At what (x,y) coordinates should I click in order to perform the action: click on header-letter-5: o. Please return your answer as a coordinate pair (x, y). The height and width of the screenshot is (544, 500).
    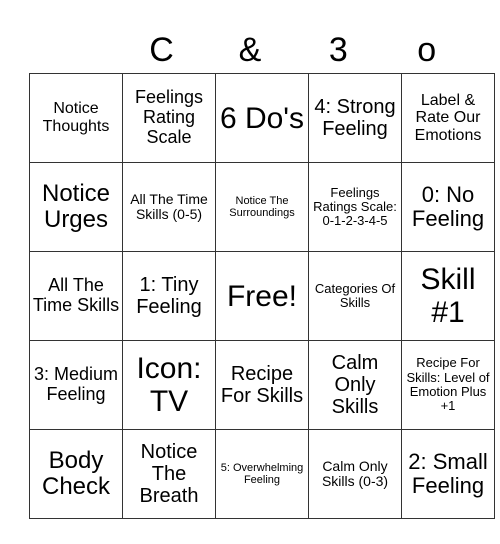
    Looking at the image, I should click on (427, 50).